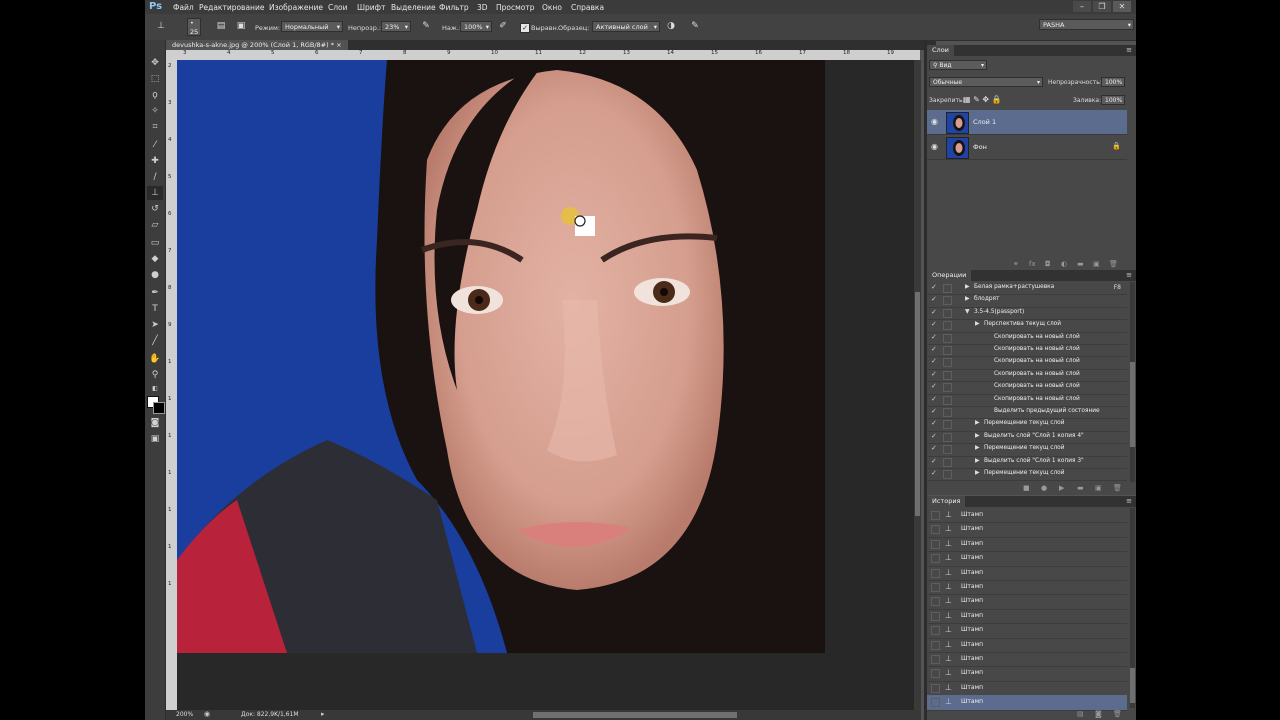 Image resolution: width=1280 pixels, height=720 pixels. I want to click on action-row: ✓ ▼ 3.5-4.5(passport), so click(1027, 314).